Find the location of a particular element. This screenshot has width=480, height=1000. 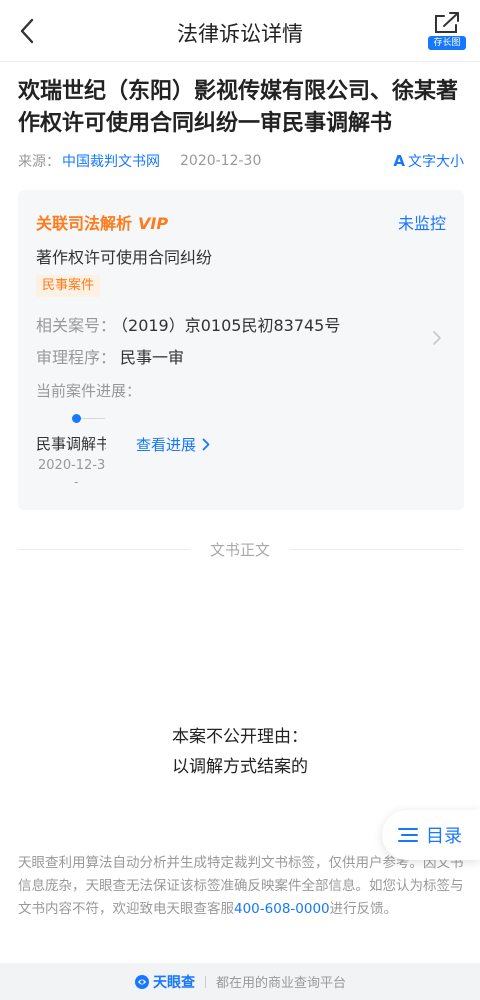

view-progress-link: 查看进展 is located at coordinates (173, 444).